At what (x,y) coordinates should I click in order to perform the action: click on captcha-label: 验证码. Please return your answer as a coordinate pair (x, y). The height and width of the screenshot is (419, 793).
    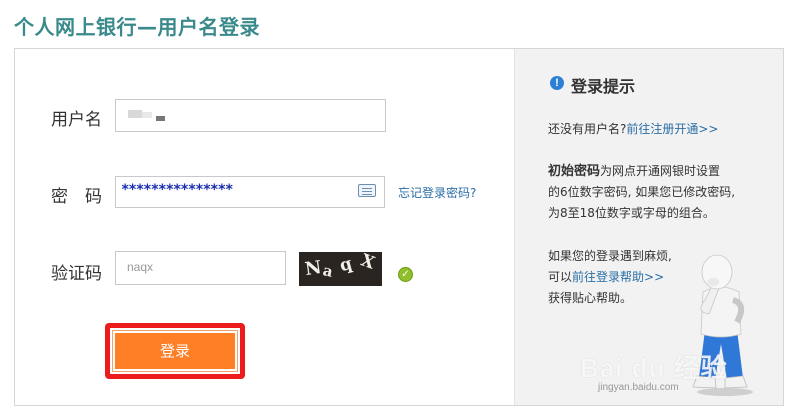
    Looking at the image, I should click on (76, 274).